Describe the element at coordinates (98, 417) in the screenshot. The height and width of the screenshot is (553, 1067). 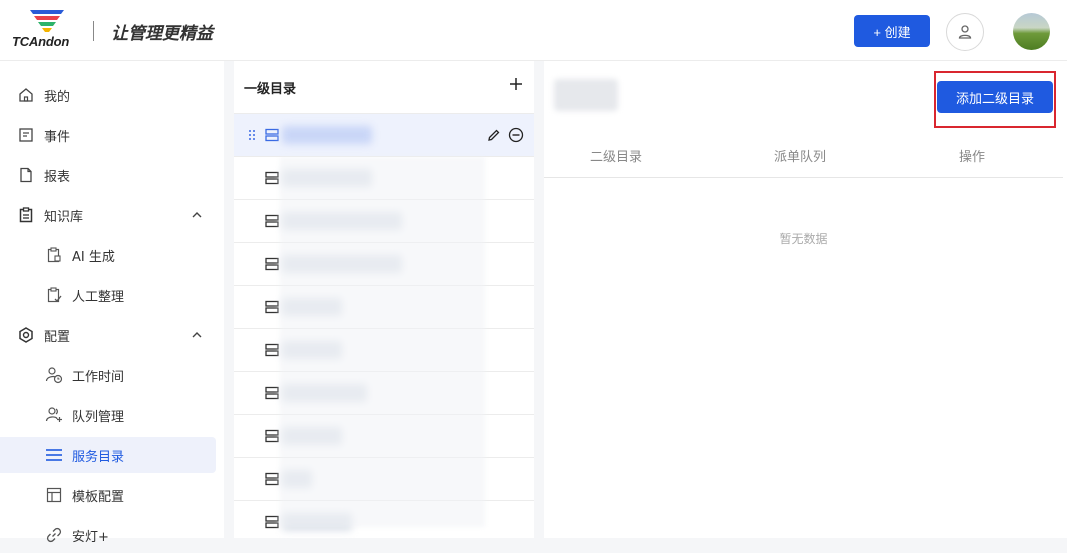
I see `sidebar-item-label: 队列管理` at that location.